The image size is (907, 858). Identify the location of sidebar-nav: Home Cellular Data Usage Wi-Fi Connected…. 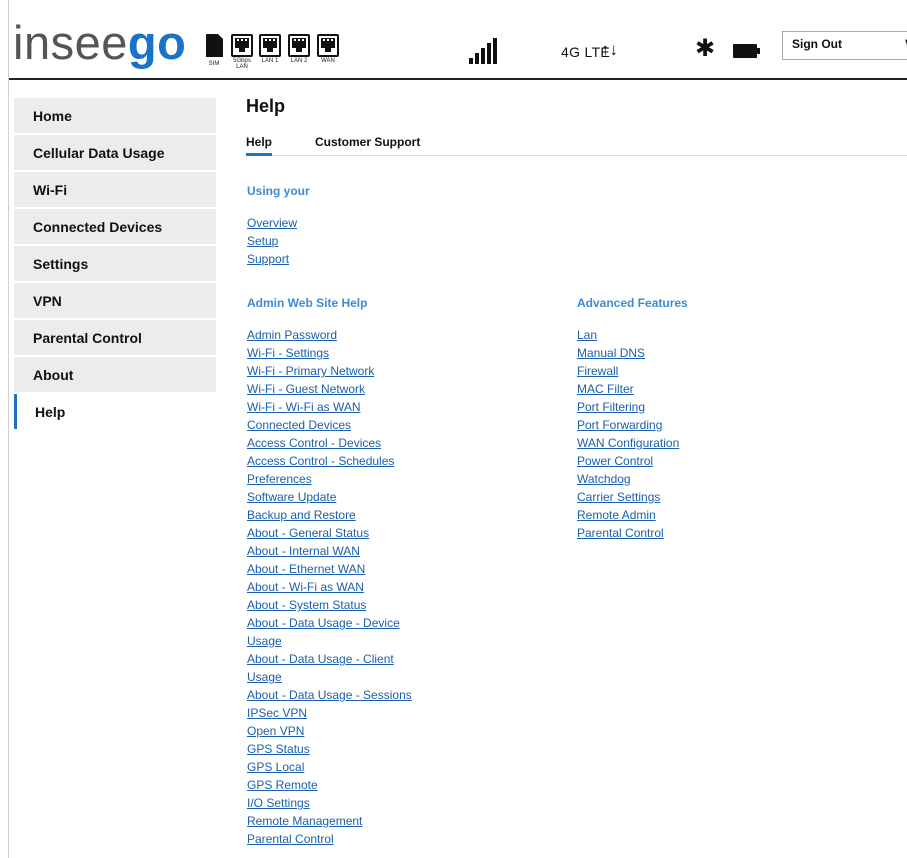
(115, 264).